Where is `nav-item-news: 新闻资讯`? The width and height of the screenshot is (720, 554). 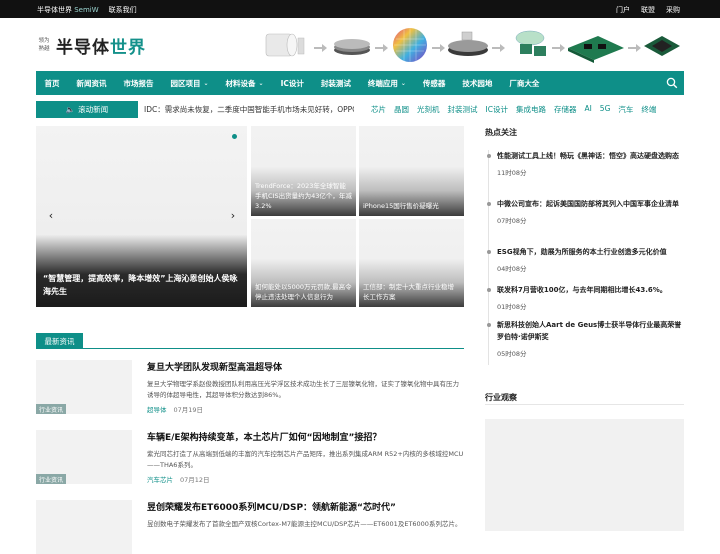
nav-item-news: 新闻资讯 is located at coordinates (91, 83).